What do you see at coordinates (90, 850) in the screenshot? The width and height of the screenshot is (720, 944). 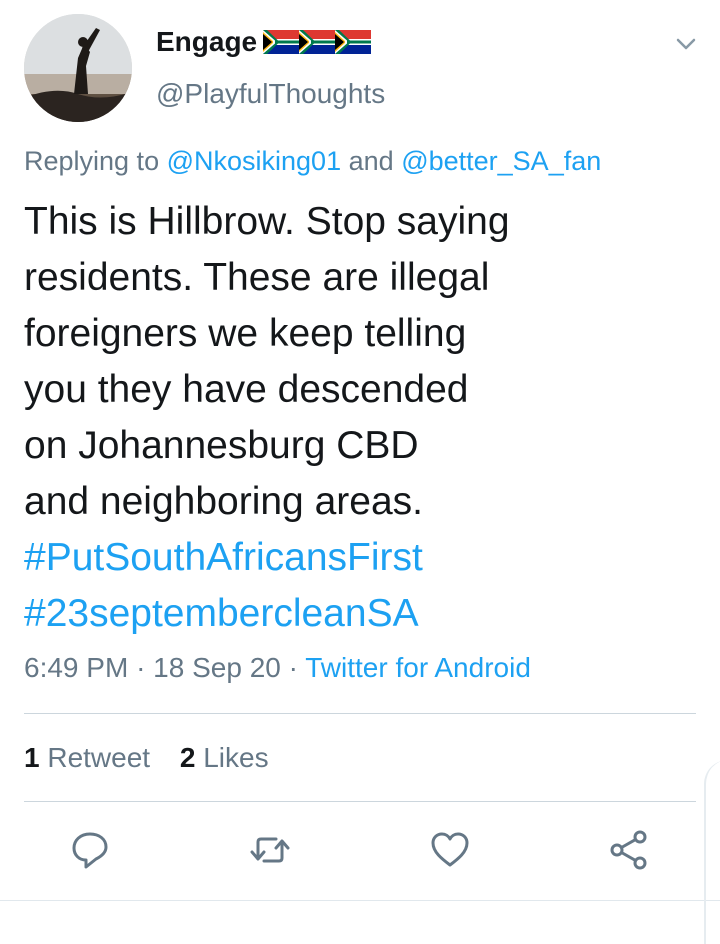 I see `reply-icon` at bounding box center [90, 850].